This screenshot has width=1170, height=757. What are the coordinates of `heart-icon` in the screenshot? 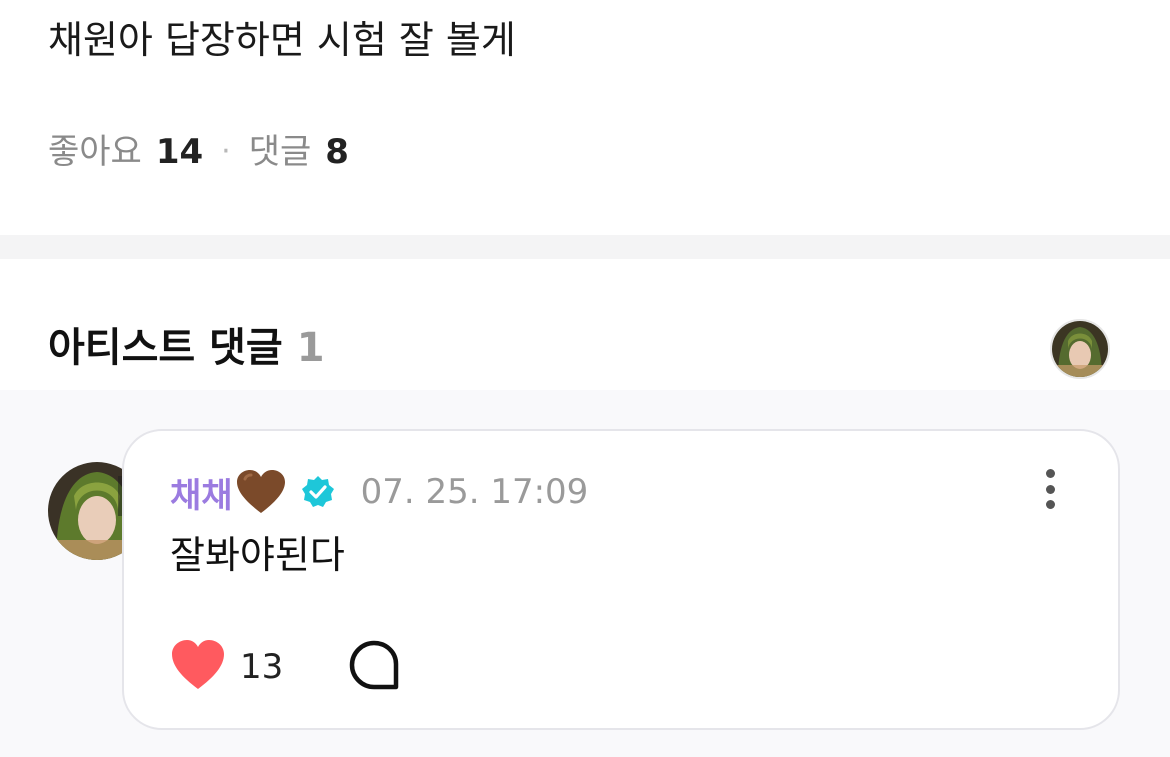 It's located at (198, 665).